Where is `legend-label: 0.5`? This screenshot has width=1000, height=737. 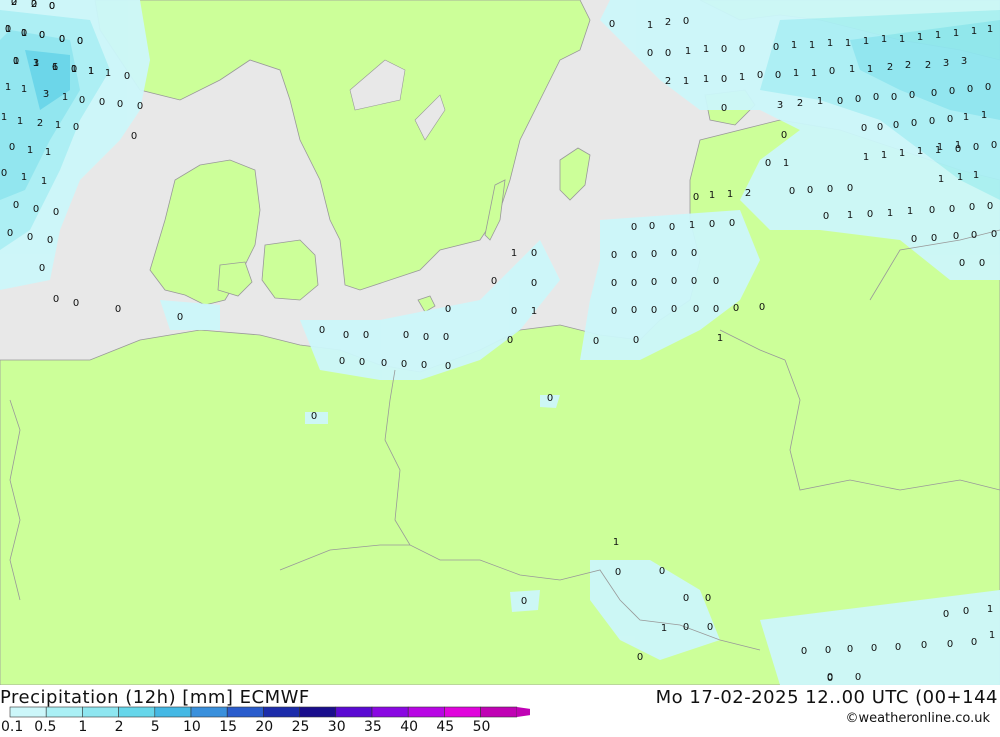 legend-label: 0.5 is located at coordinates (45, 726).